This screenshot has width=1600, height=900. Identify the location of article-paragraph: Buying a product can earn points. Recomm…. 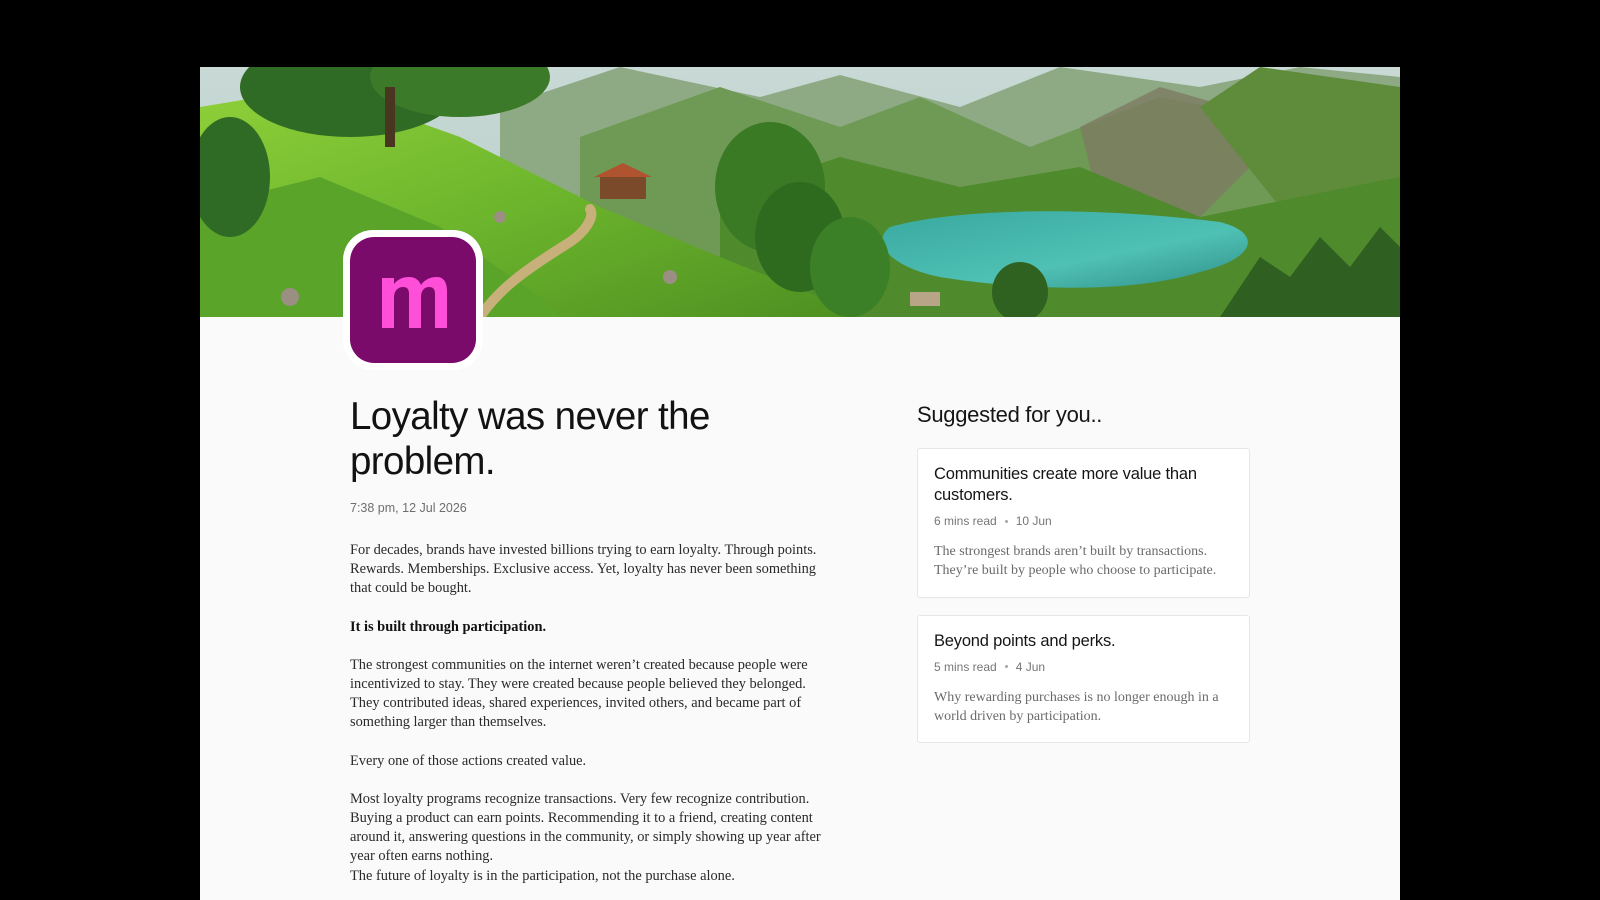
(585, 837).